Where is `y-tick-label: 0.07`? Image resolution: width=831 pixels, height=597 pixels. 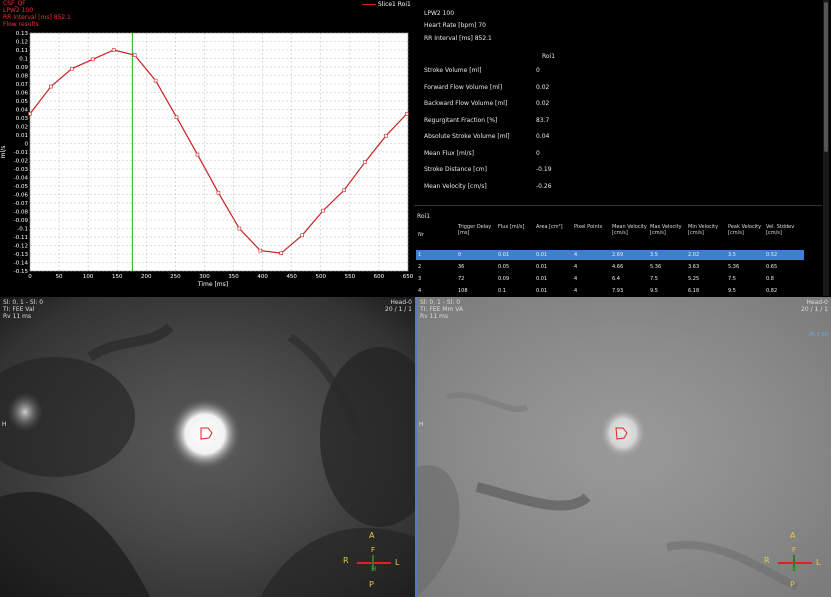
y-tick-label: 0.07 is located at coordinates (22, 85).